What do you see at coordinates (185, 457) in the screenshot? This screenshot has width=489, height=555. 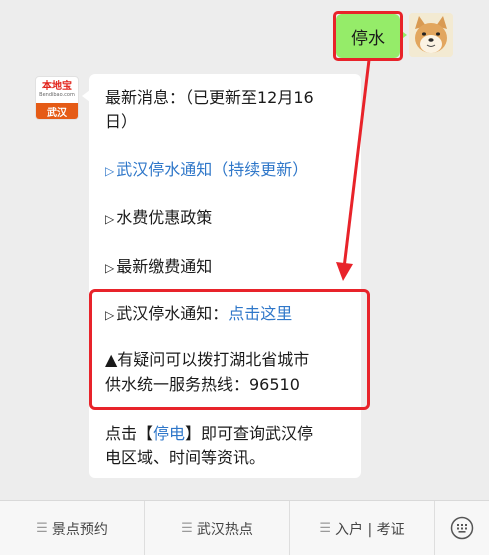 I see `power-outage-line2: 电区域、时间等资讯。` at bounding box center [185, 457].